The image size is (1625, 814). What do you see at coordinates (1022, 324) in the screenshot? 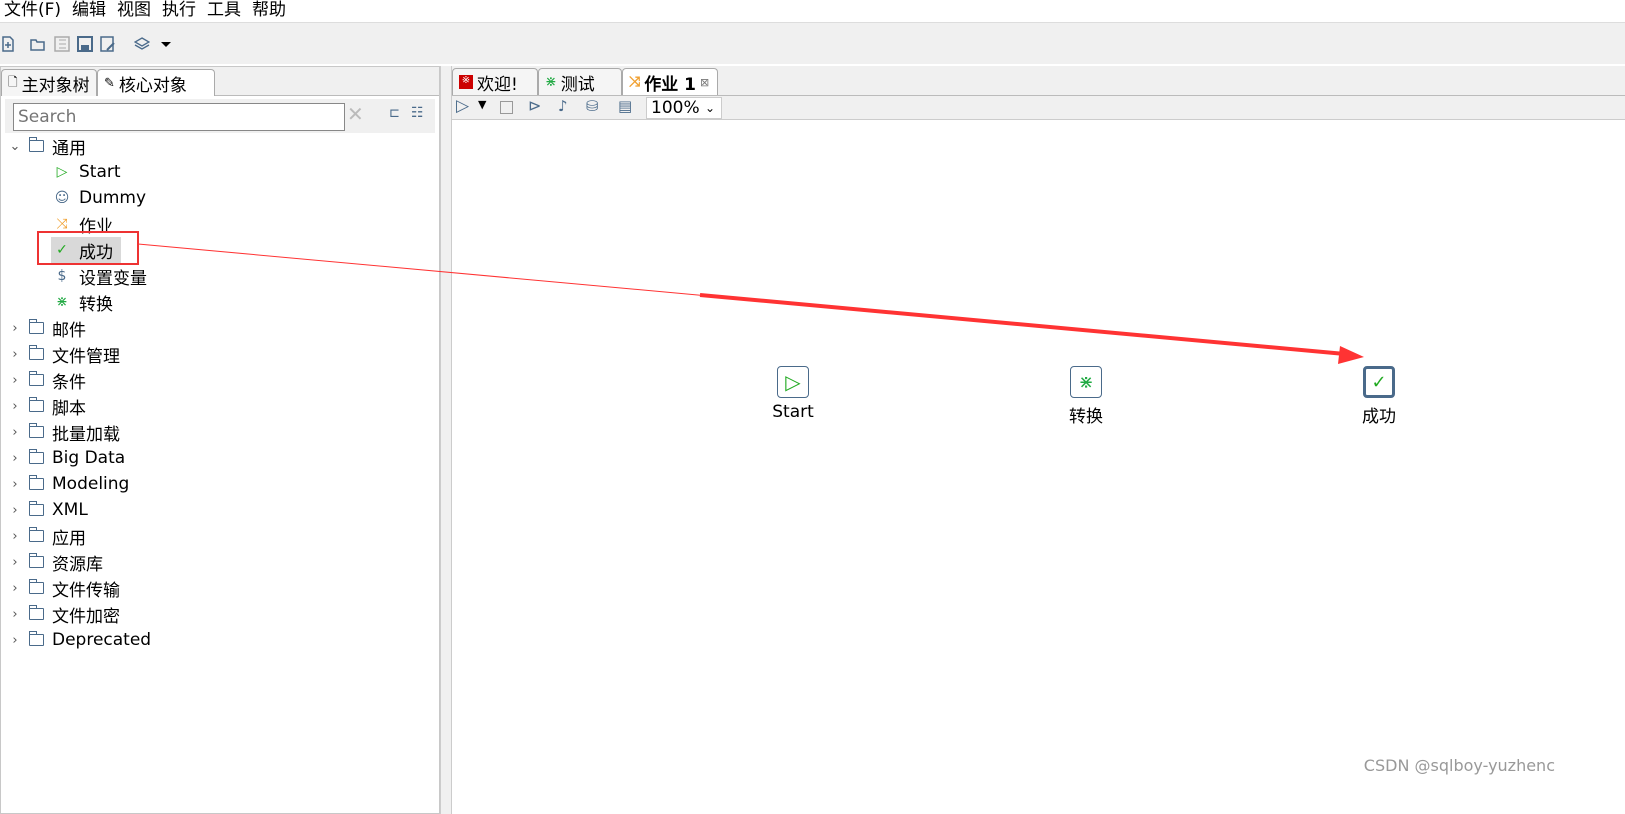
I see `arrow-line-thick` at bounding box center [1022, 324].